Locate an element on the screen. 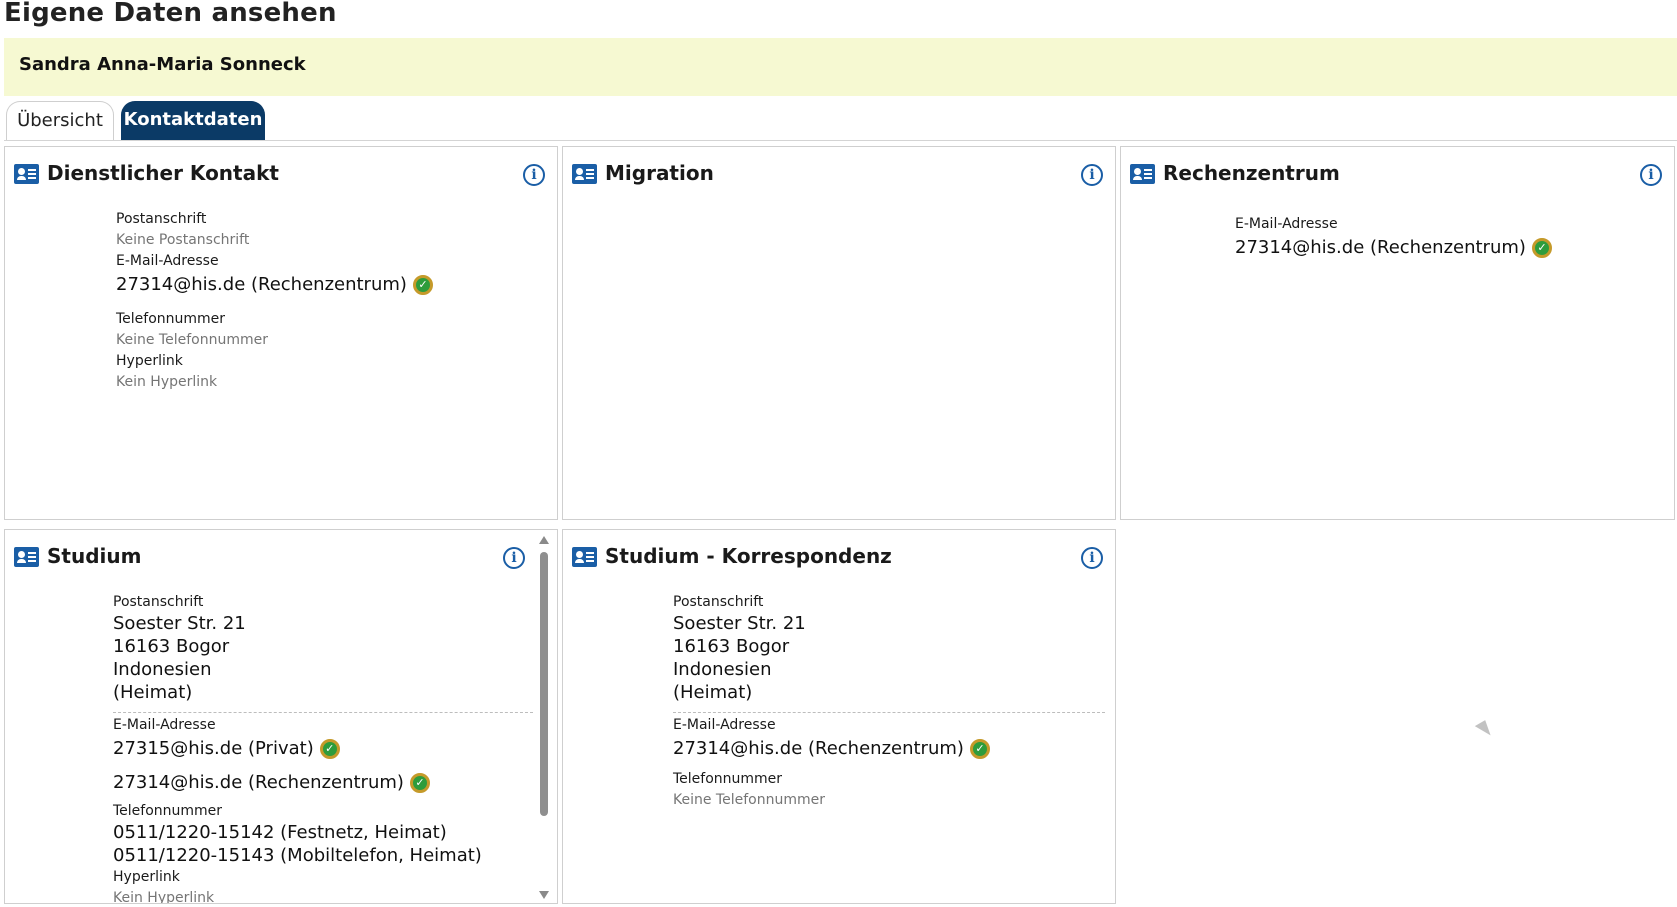  card-title: Studium is located at coordinates (94, 556).